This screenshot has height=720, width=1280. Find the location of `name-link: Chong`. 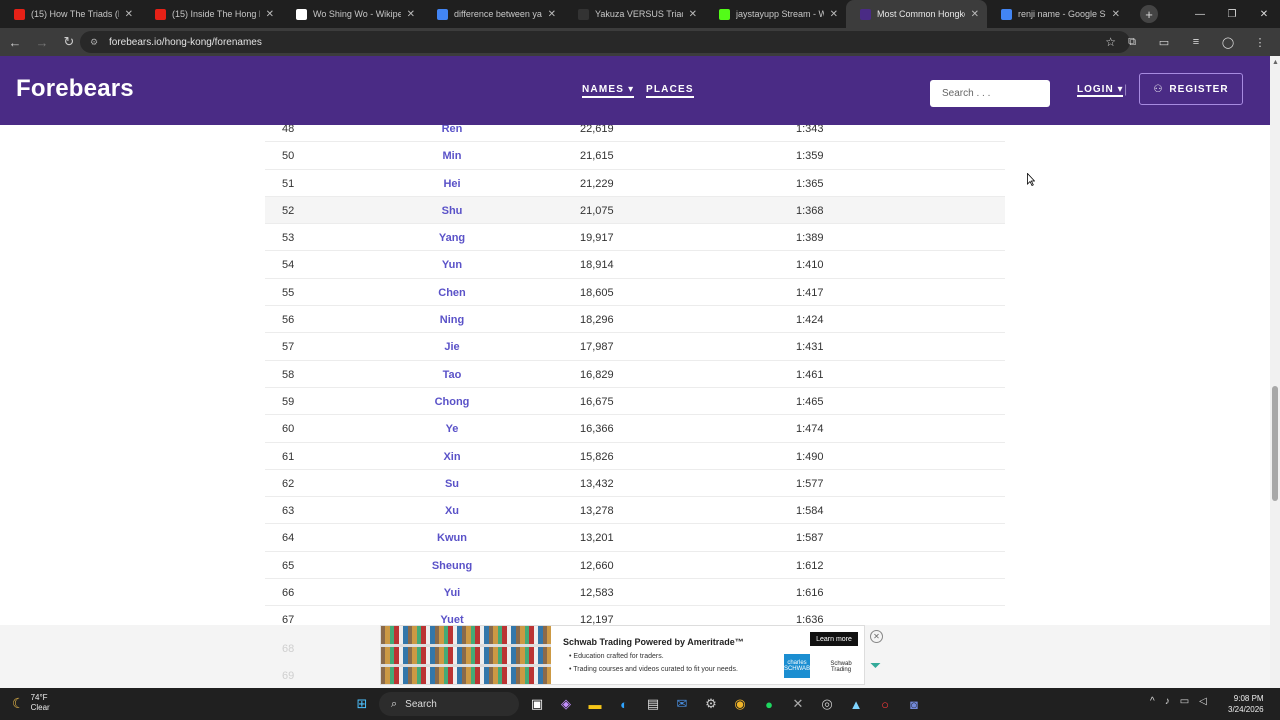

name-link: Chong is located at coordinates (452, 402).